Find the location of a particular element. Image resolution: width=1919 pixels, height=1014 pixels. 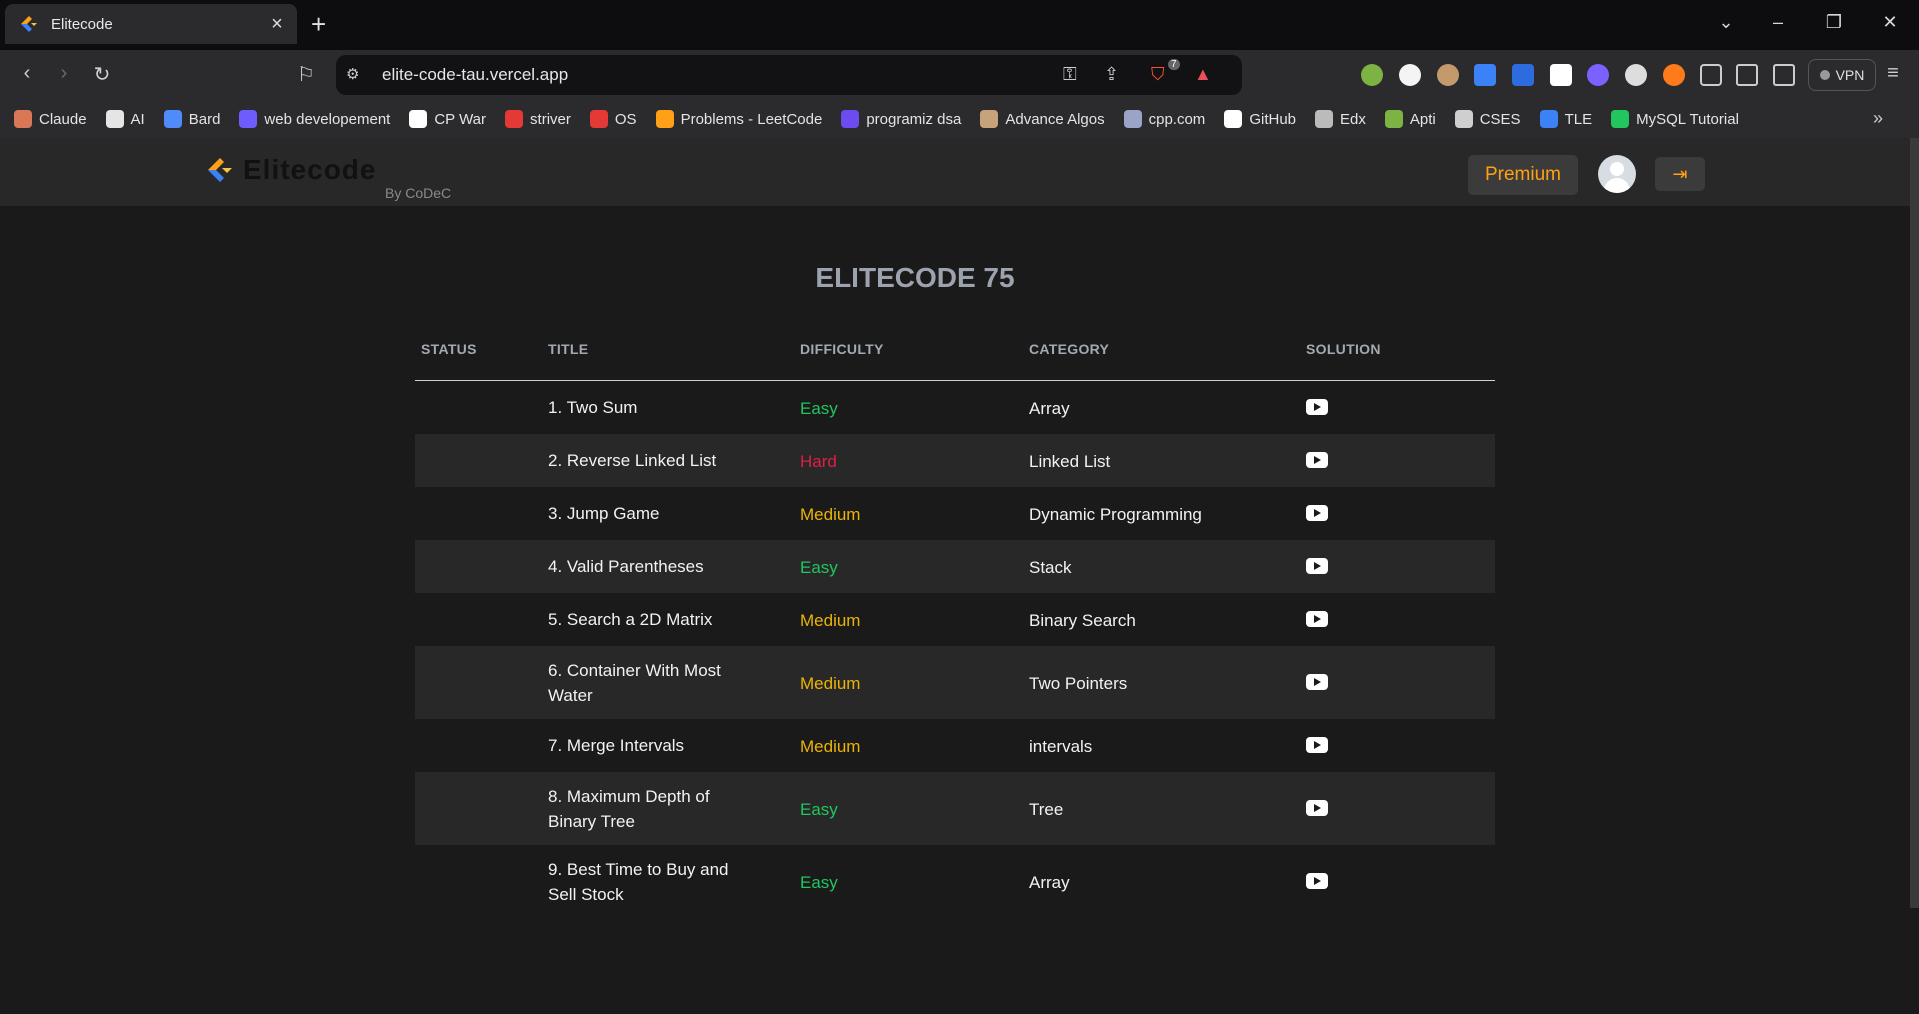

tab-search-chevron-icon: ⌄ is located at coordinates (1726, 22).